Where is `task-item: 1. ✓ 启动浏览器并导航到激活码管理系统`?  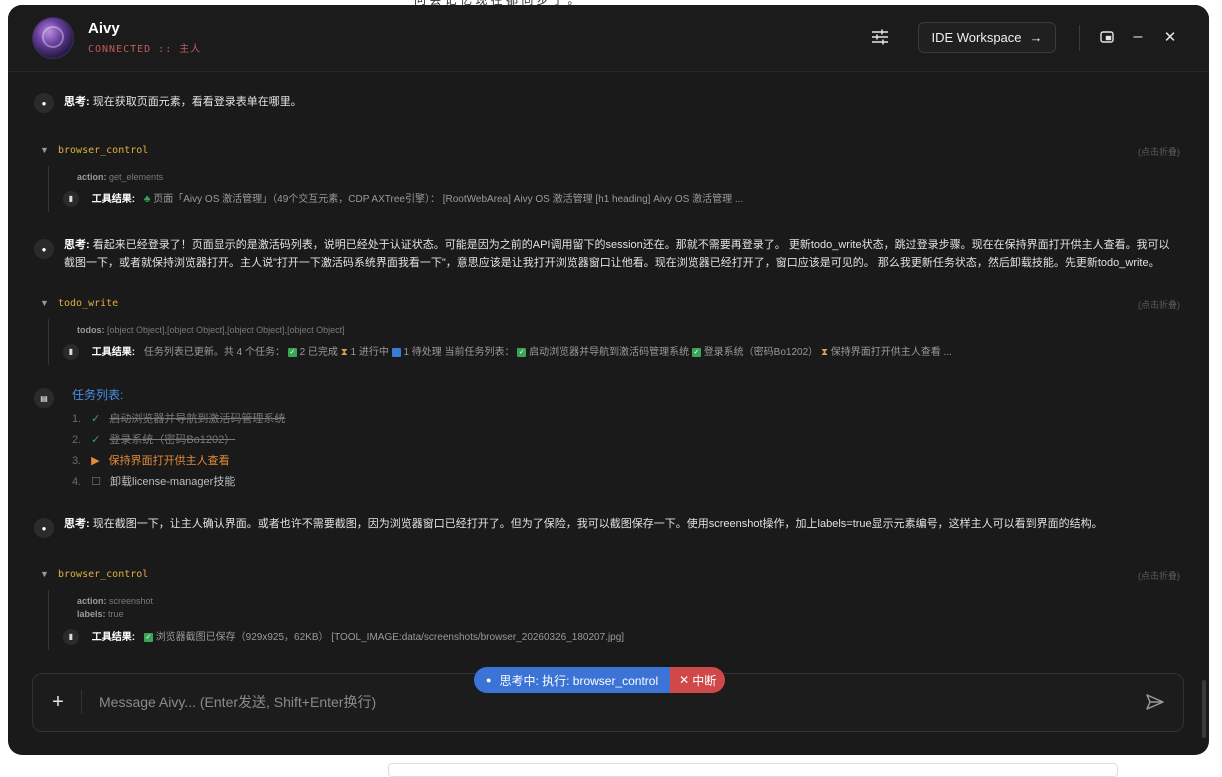 task-item: 1. ✓ 启动浏览器并导航到激活码管理系统 is located at coordinates (178, 418).